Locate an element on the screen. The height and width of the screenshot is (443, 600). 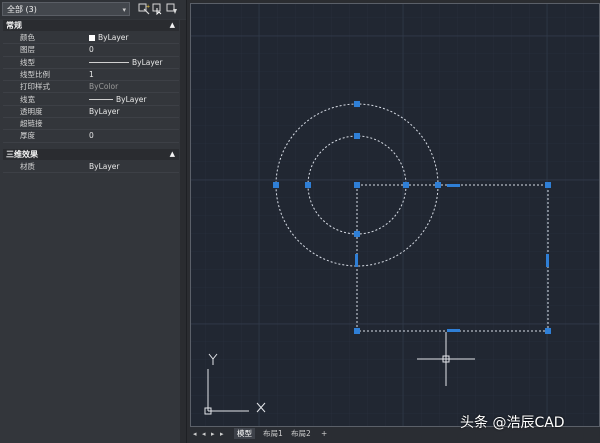
property-row-layer: 图层 0 is located at coordinates (91, 50).